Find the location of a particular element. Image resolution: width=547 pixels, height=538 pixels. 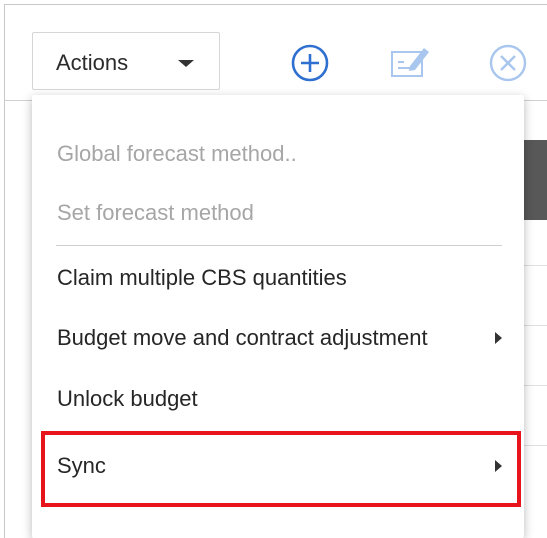

menu-item-label: Claim multiple CBS quantities is located at coordinates (202, 277).